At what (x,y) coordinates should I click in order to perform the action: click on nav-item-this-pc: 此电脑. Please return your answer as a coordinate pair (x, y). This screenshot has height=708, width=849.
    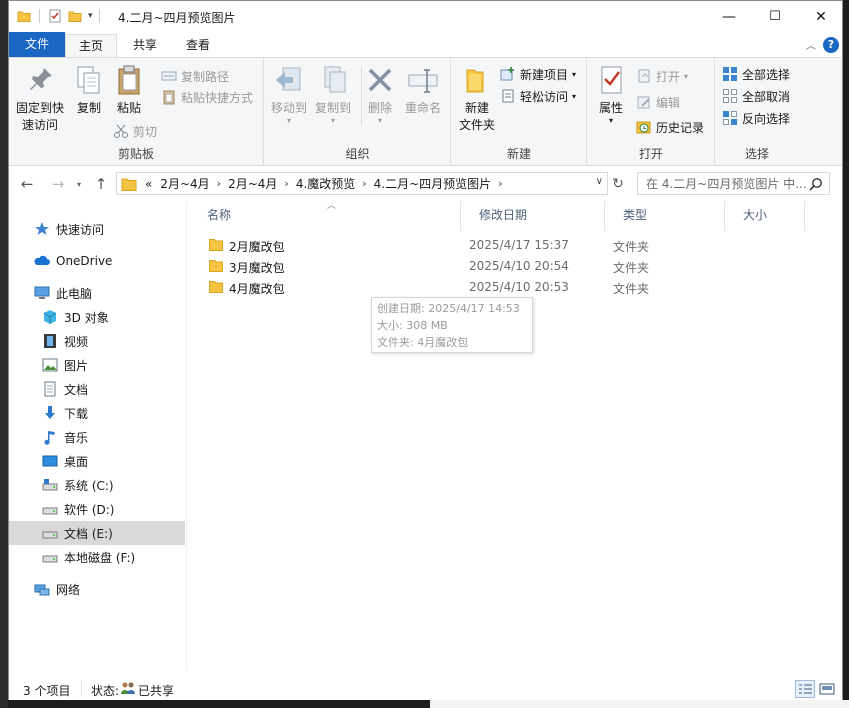
    Looking at the image, I should click on (97, 293).